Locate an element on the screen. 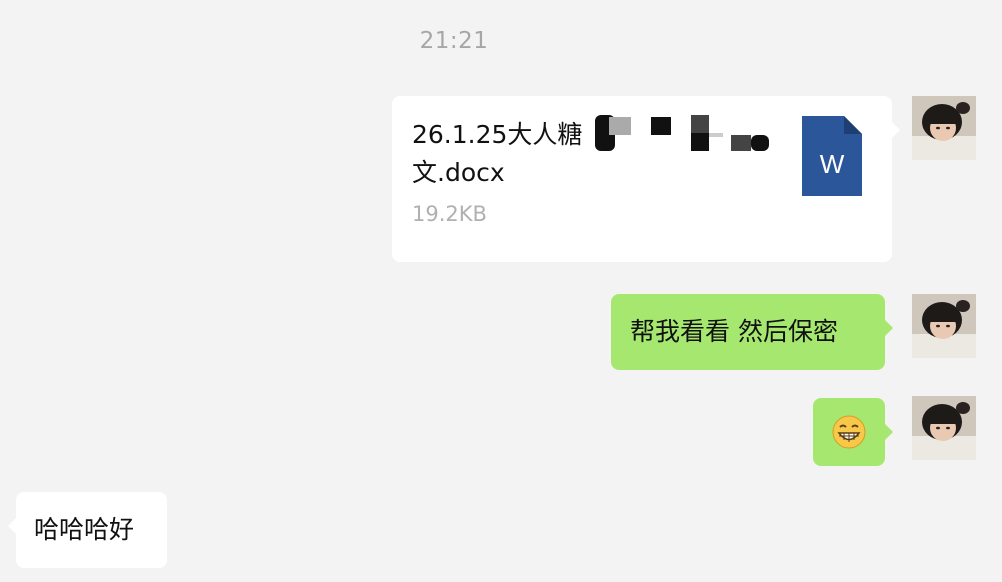 Image resolution: width=1002 pixels, height=582 pixels. word-document-icon: W is located at coordinates (832, 156).